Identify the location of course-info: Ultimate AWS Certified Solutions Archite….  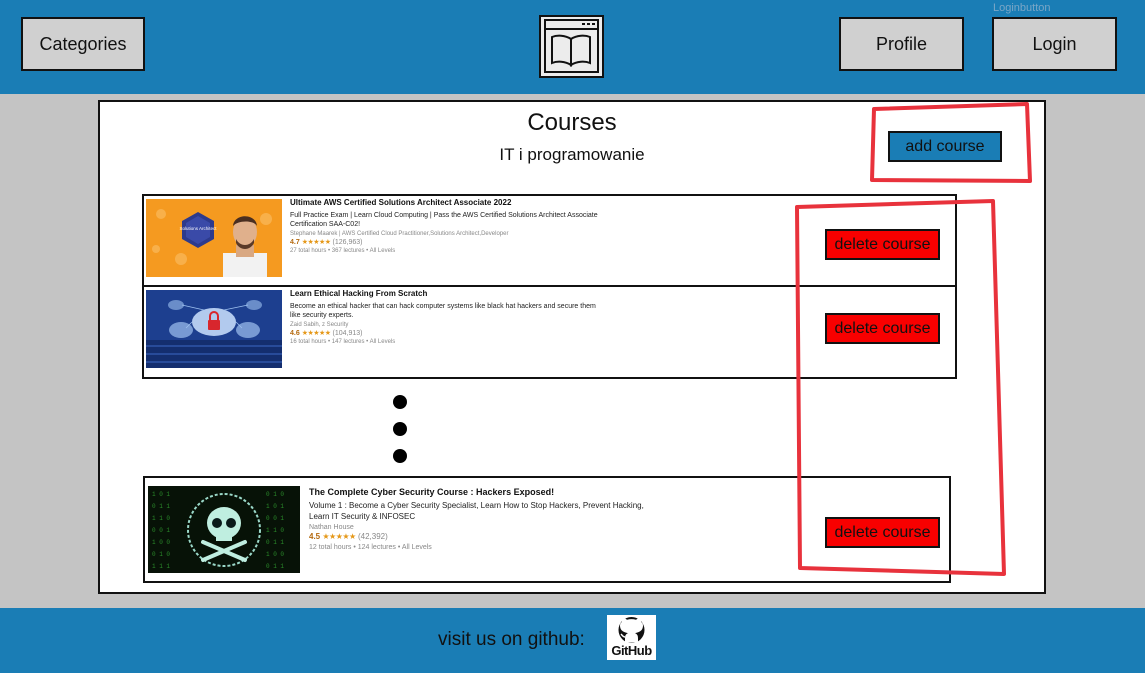
(445, 226).